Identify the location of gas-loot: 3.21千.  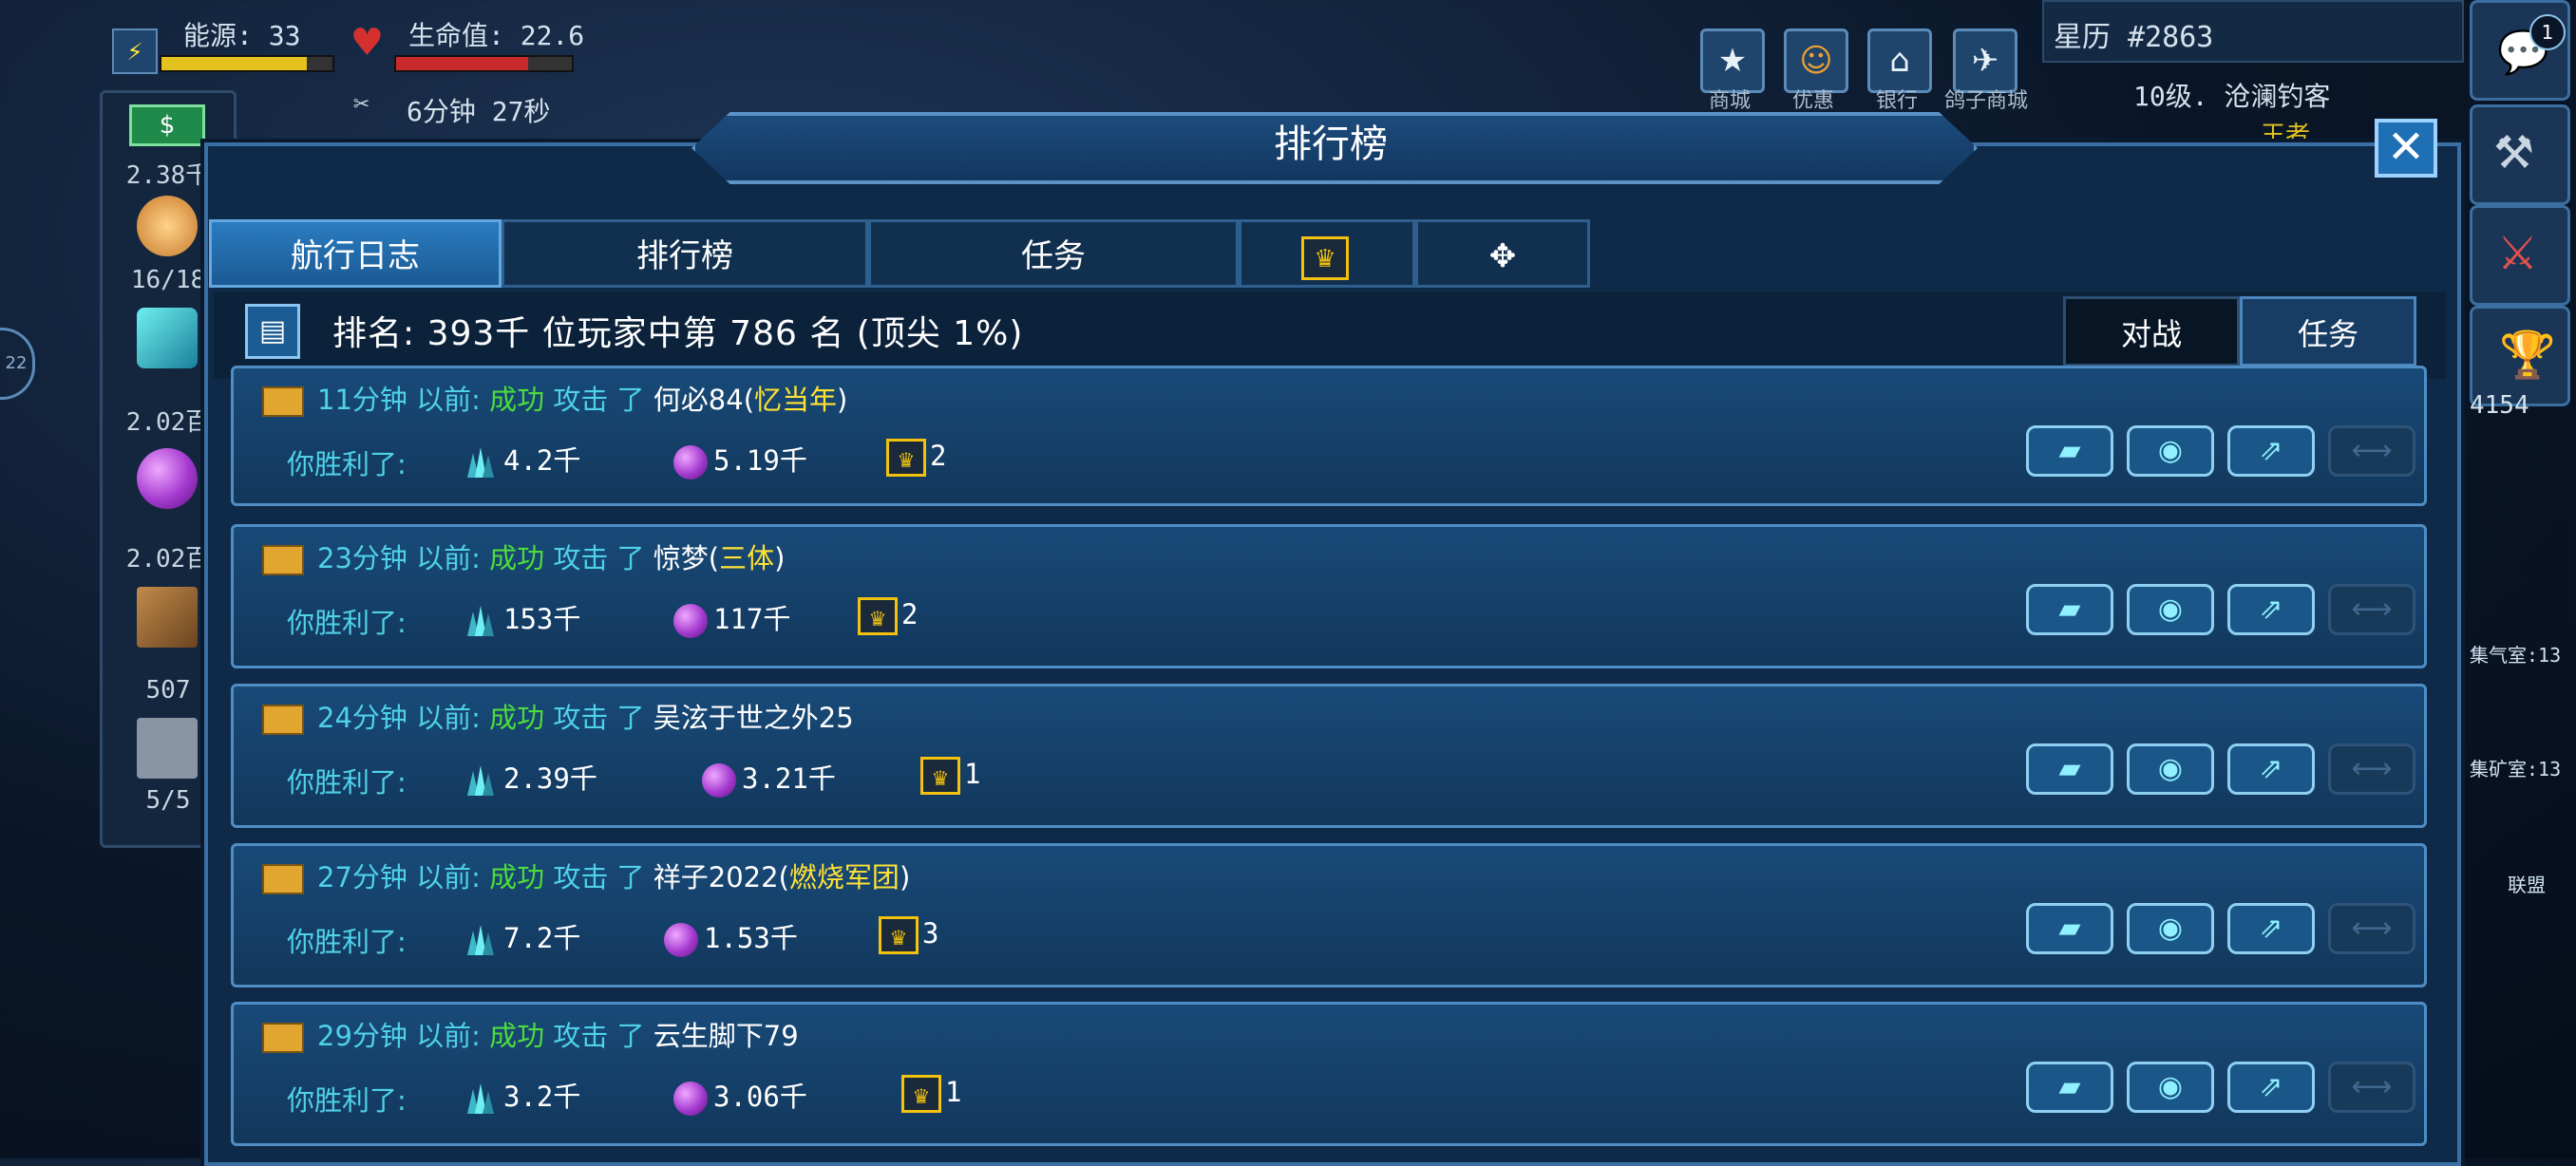
(769, 777).